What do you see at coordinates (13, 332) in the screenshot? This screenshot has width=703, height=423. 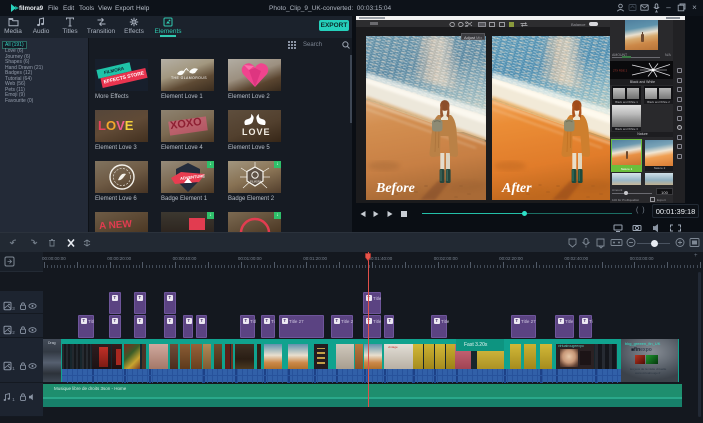 I see `svg-text: 2` at bounding box center [13, 332].